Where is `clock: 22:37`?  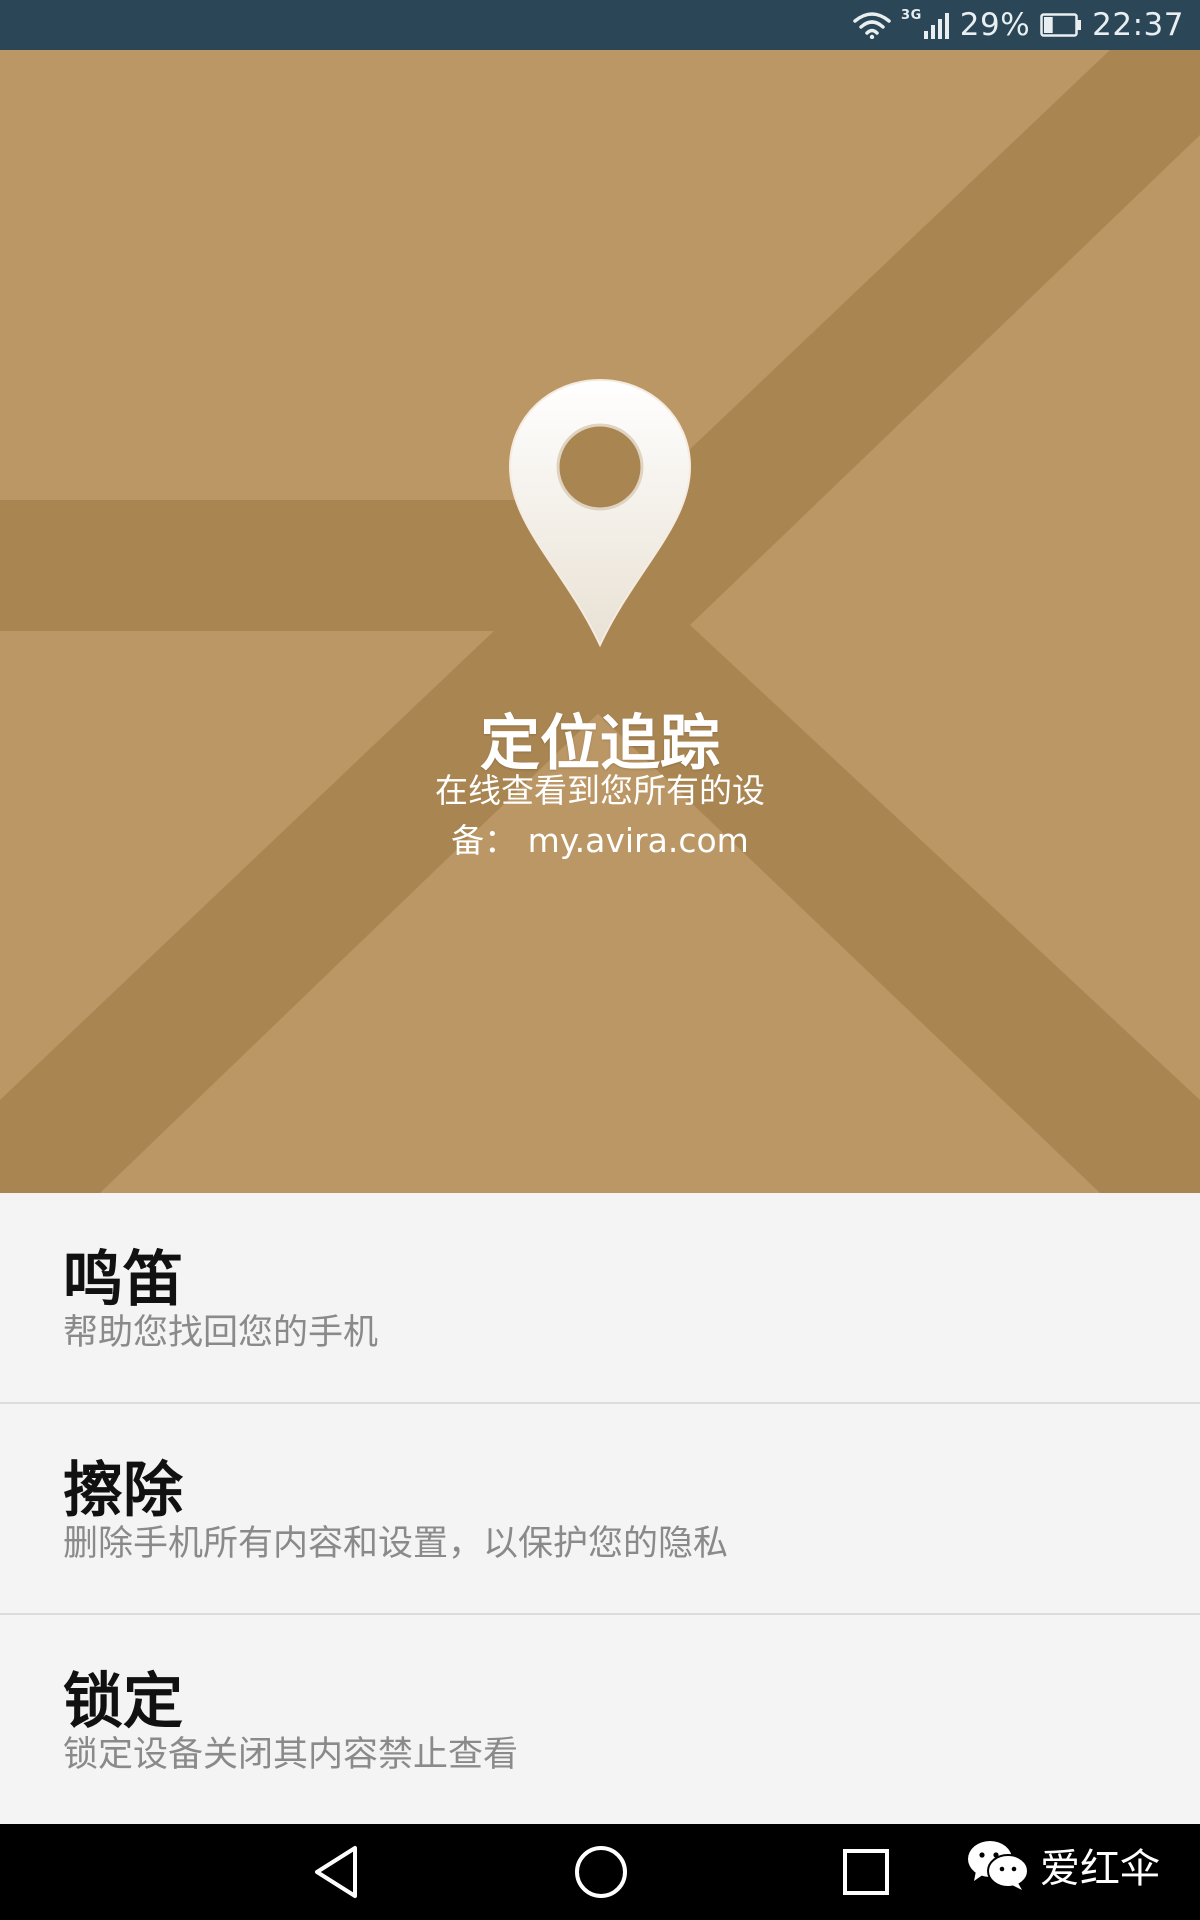 clock: 22:37 is located at coordinates (1138, 25).